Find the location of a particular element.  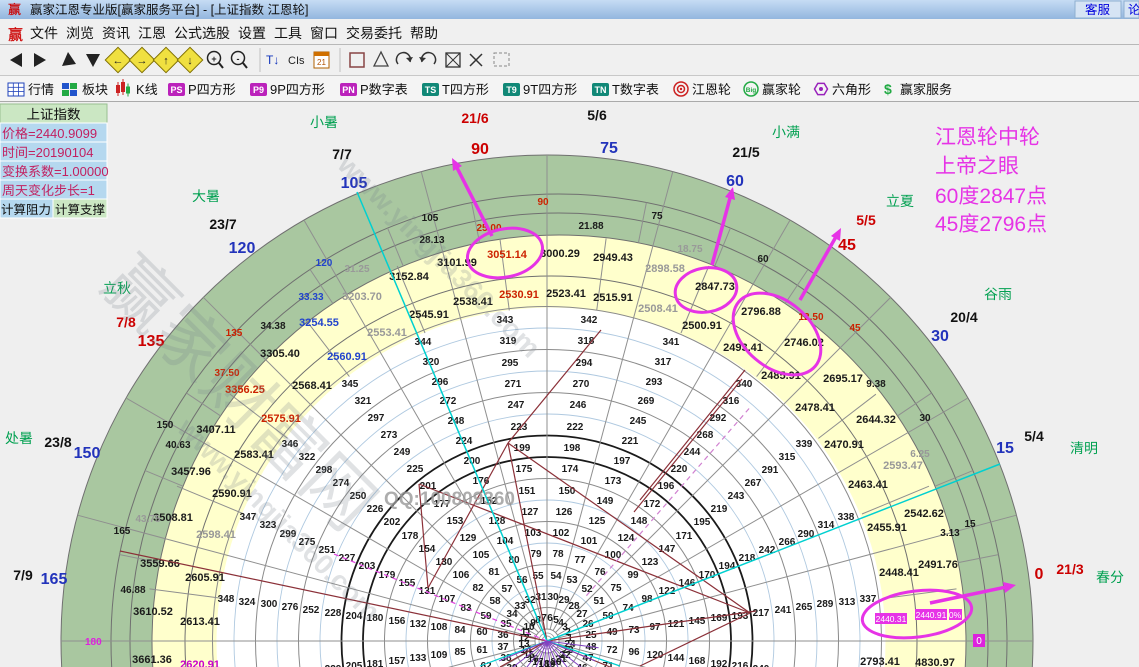

svg-text: 83 is located at coordinates (466, 608).